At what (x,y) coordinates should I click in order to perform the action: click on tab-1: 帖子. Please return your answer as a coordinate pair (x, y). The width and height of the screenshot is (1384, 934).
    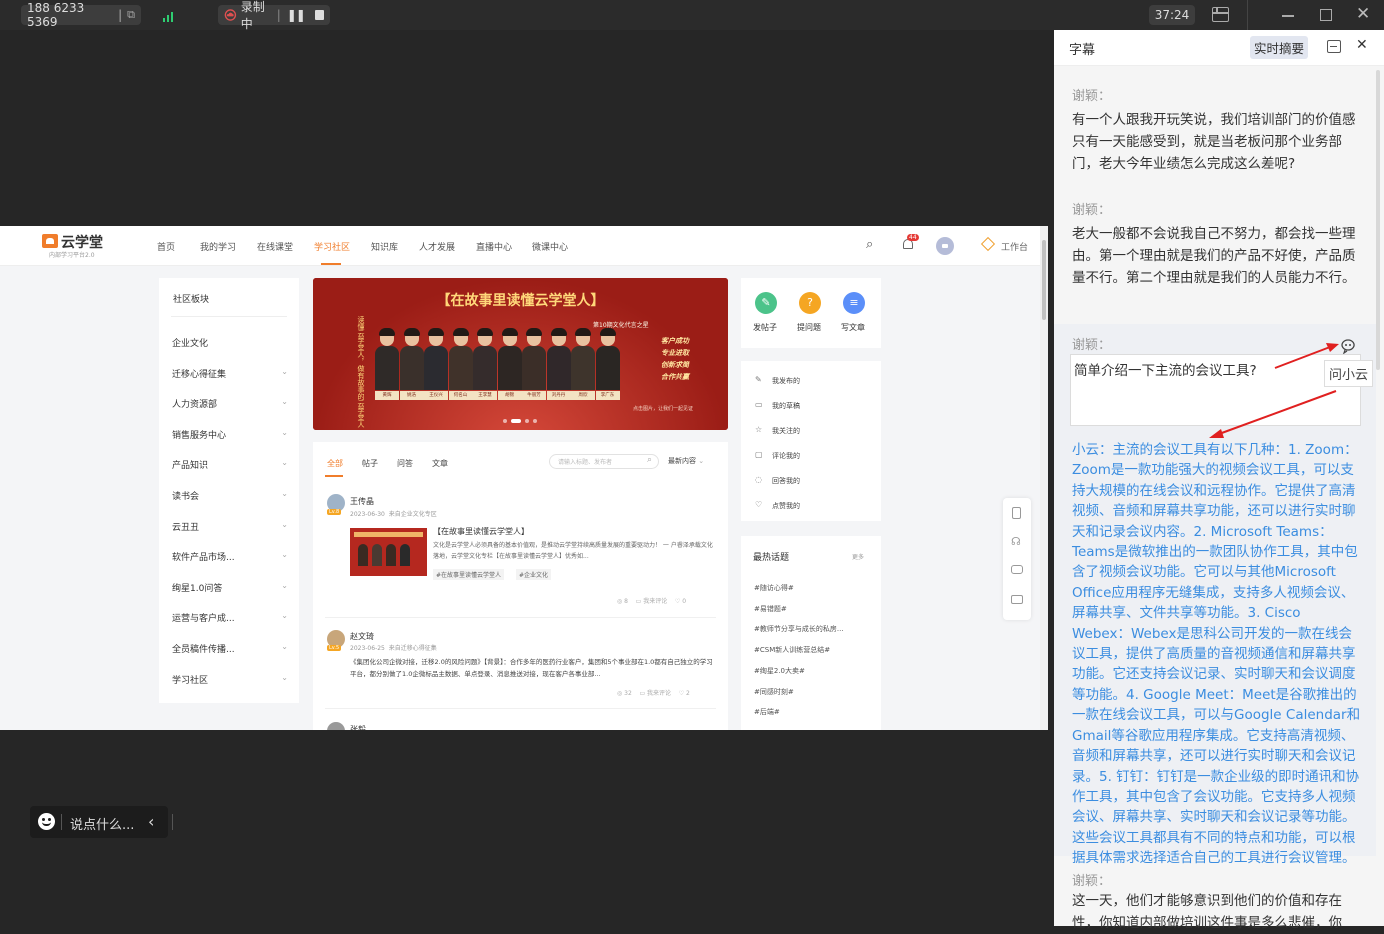
    Looking at the image, I should click on (370, 463).